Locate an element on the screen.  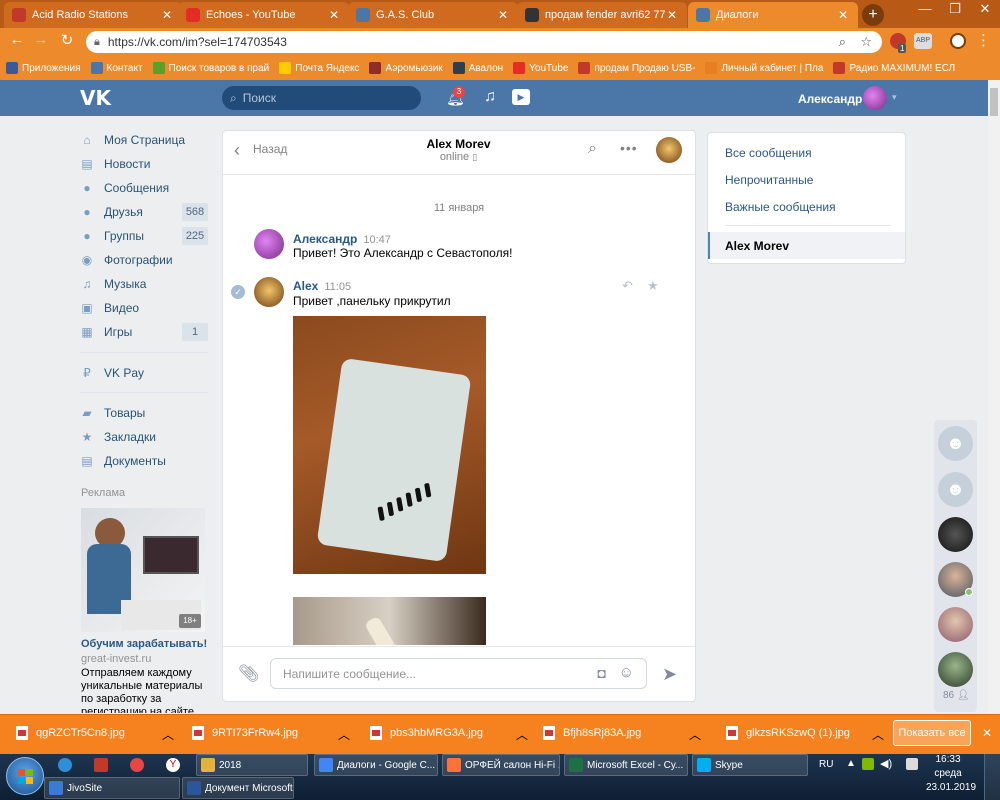
user-name: Александр is located at coordinates (830, 99).